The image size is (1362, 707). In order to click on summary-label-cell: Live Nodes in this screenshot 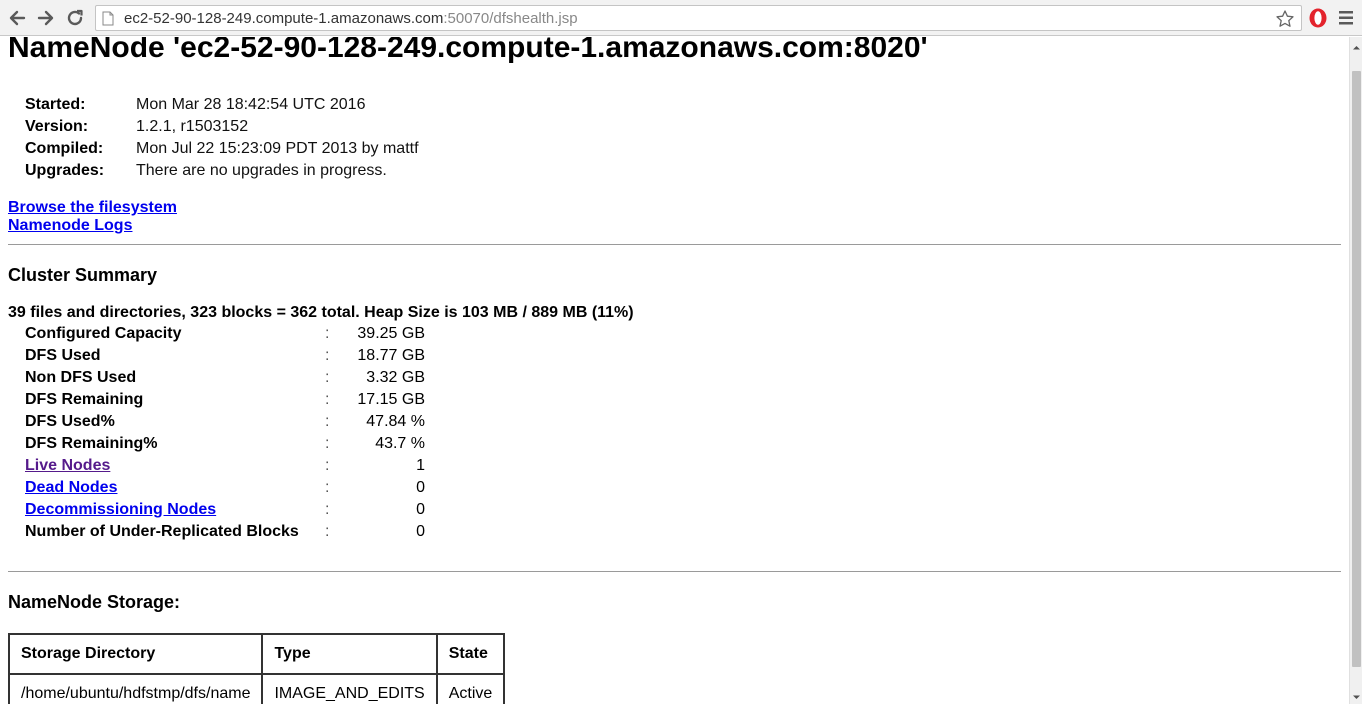, I will do `click(175, 466)`.